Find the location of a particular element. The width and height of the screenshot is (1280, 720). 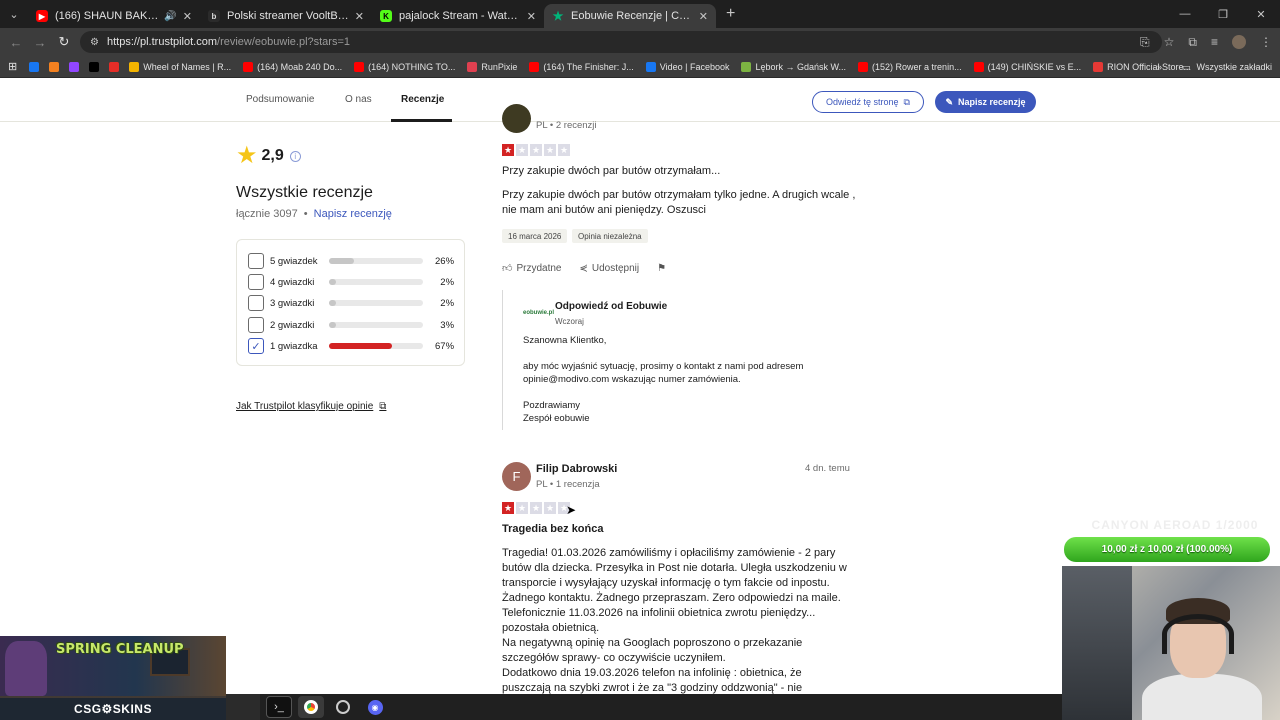

media-icon: ≡ is located at coordinates (1214, 42).